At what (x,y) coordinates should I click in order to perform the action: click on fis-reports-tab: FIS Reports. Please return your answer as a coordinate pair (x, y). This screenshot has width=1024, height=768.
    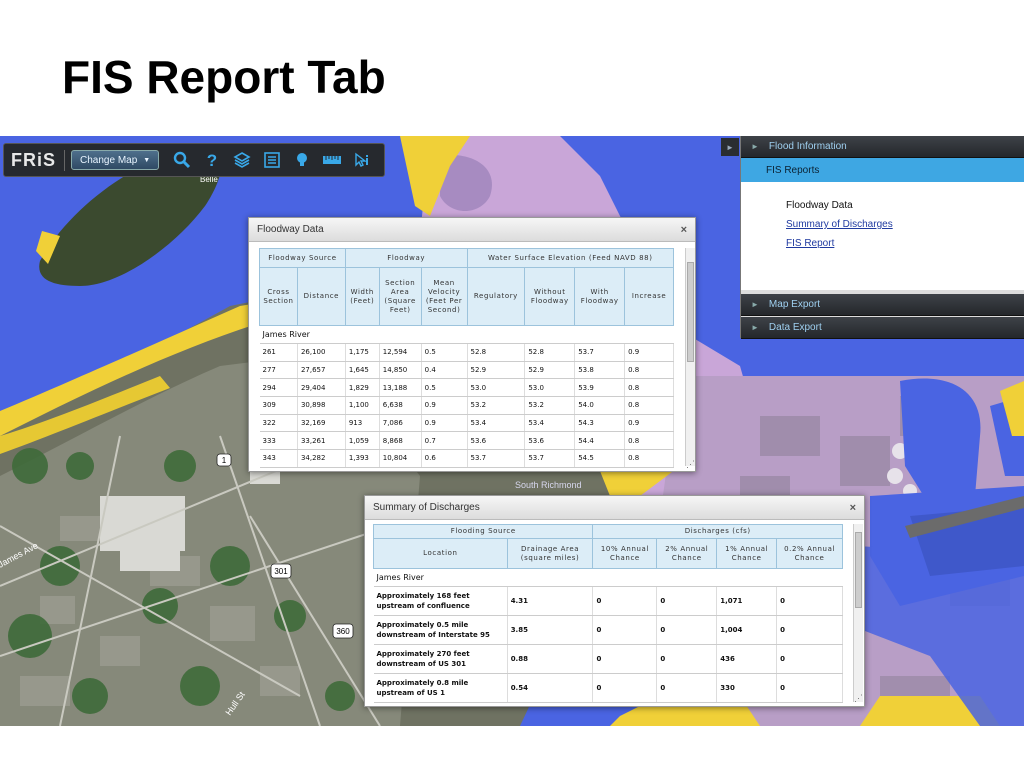
    Looking at the image, I should click on (882, 170).